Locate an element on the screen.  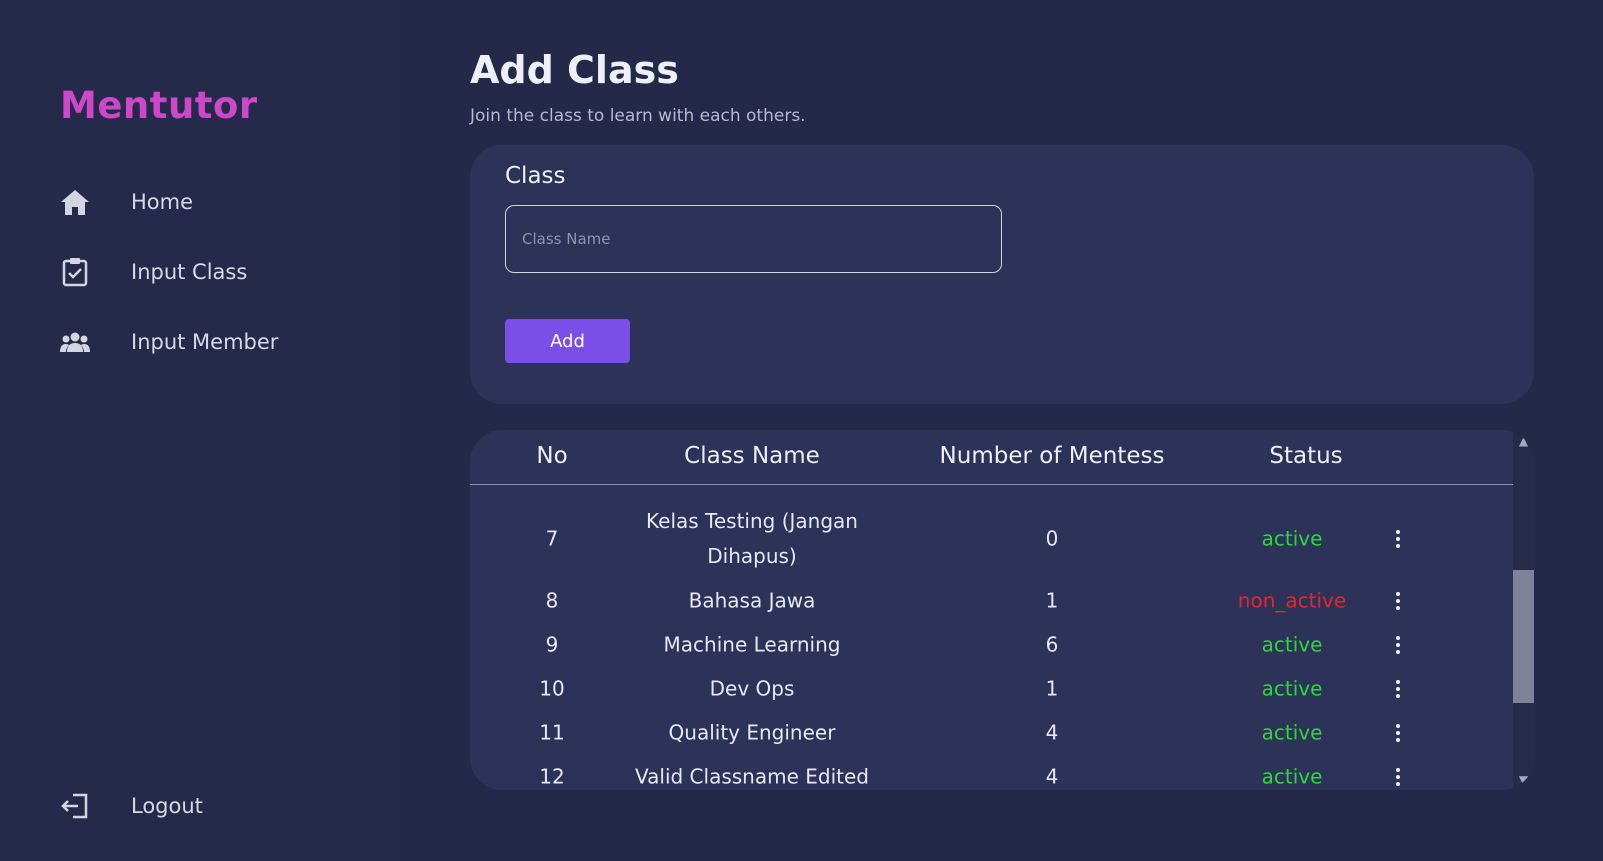
table-row: 9 Machine Learning 6 active is located at coordinates (991, 645).